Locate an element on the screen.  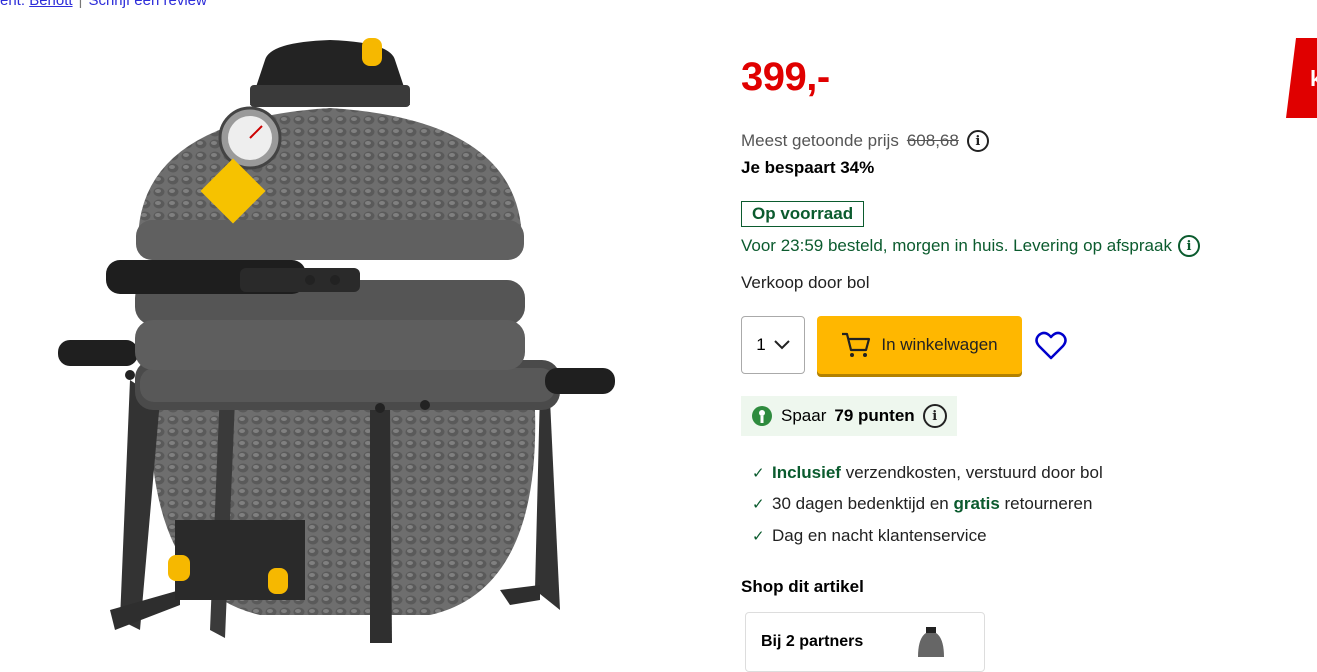
stock-badge: Op voorraad is located at coordinates (803, 214).